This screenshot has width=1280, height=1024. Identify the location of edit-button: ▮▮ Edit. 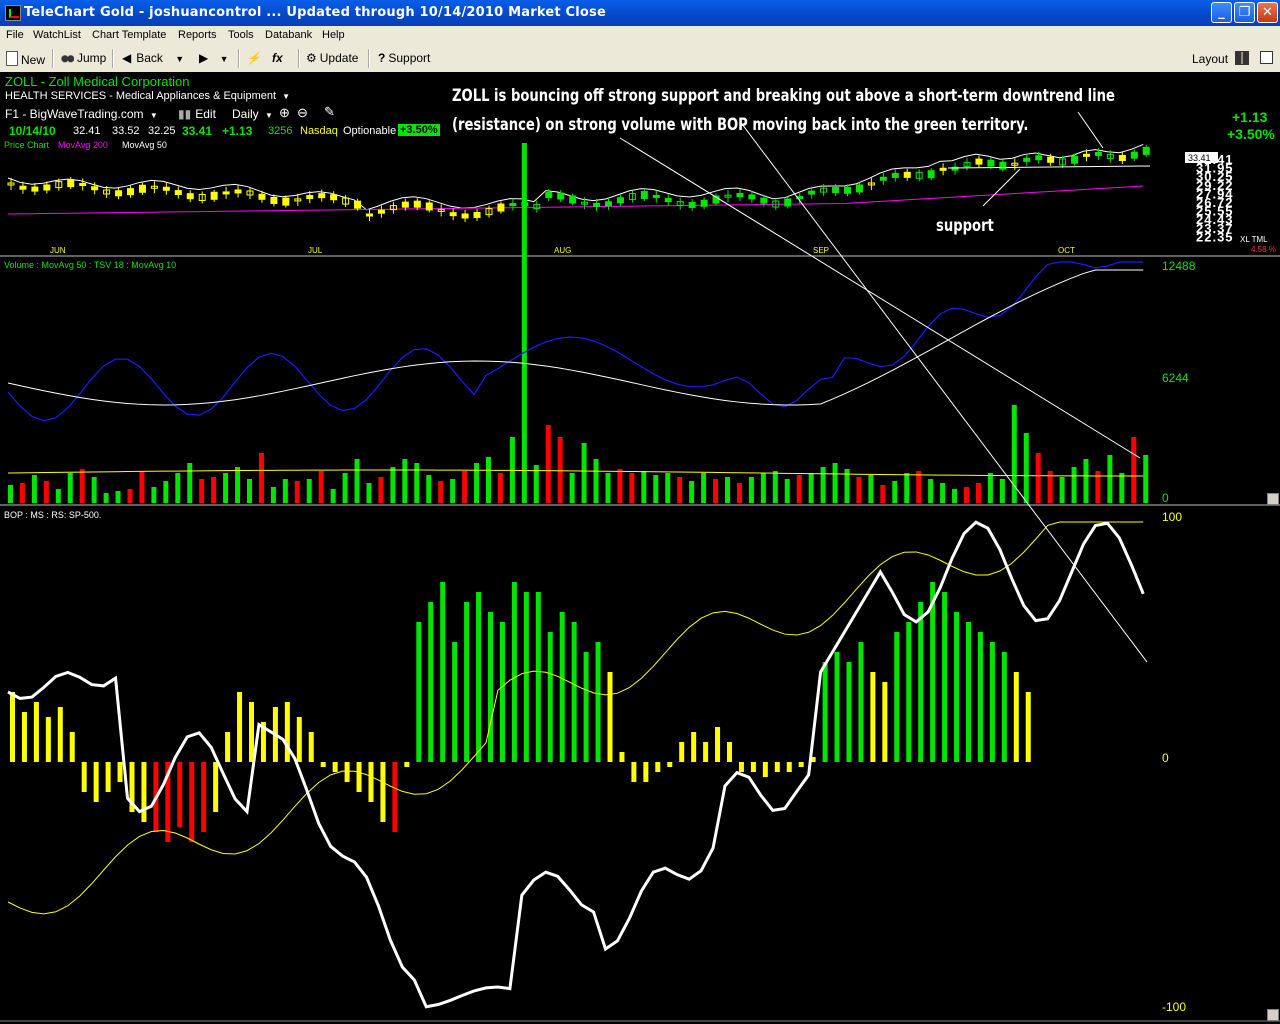
(197, 114).